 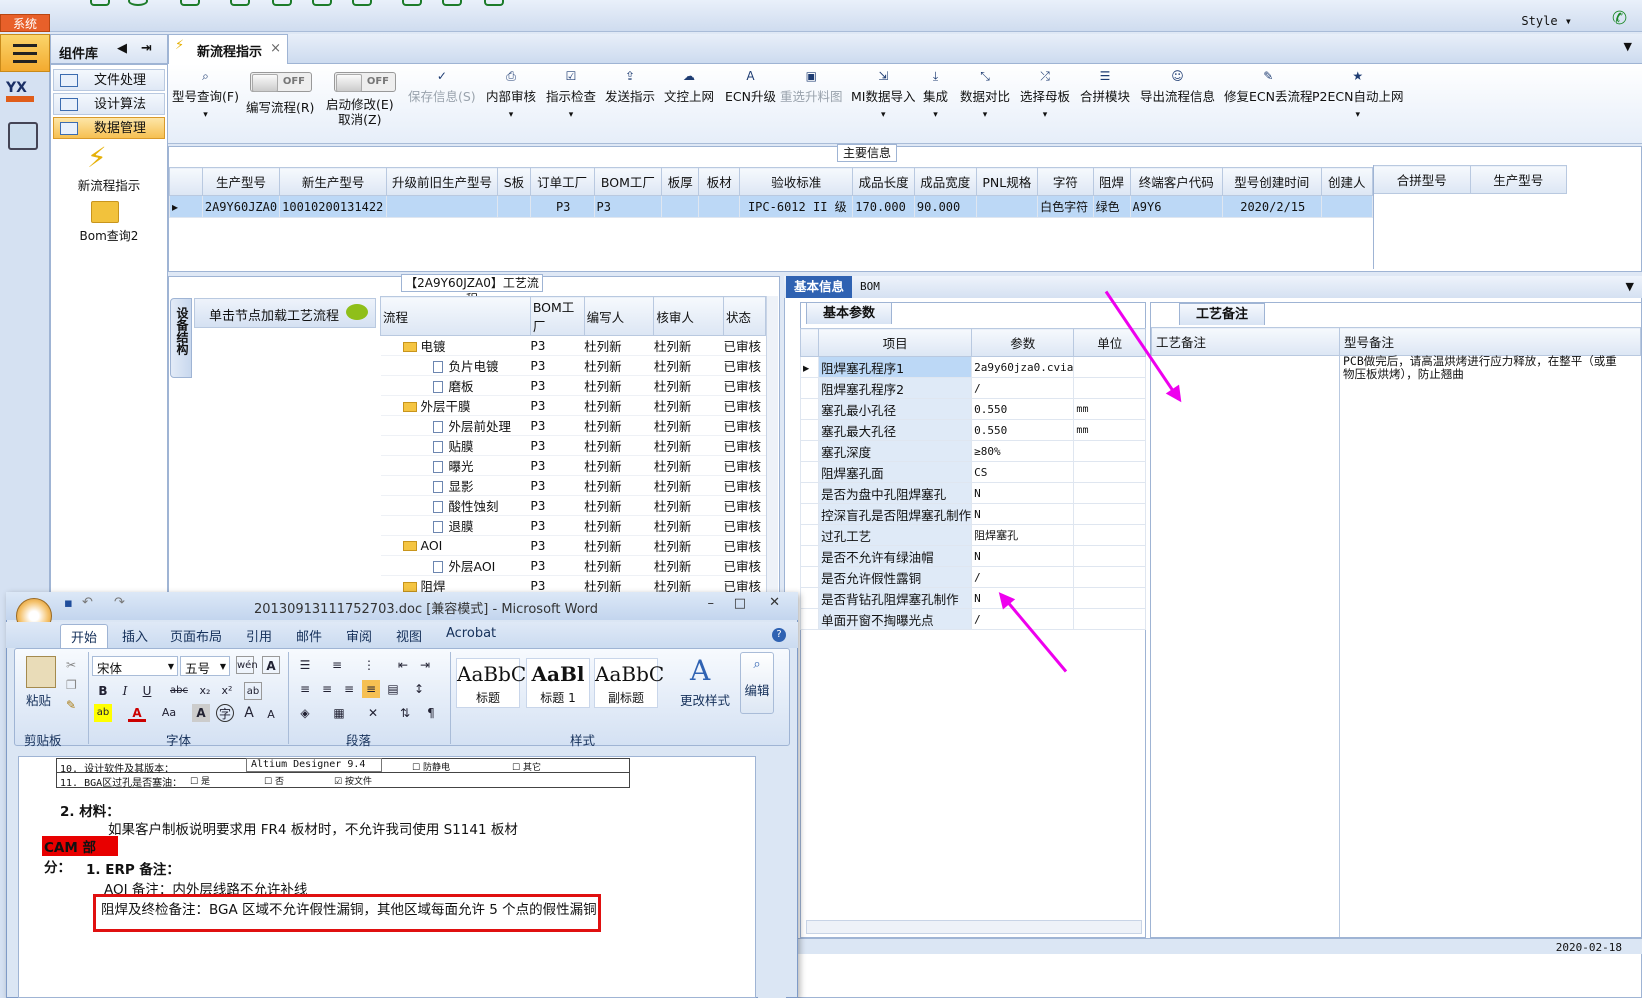 What do you see at coordinates (305, 713) in the screenshot?
I see `shading-icon: ◈` at bounding box center [305, 713].